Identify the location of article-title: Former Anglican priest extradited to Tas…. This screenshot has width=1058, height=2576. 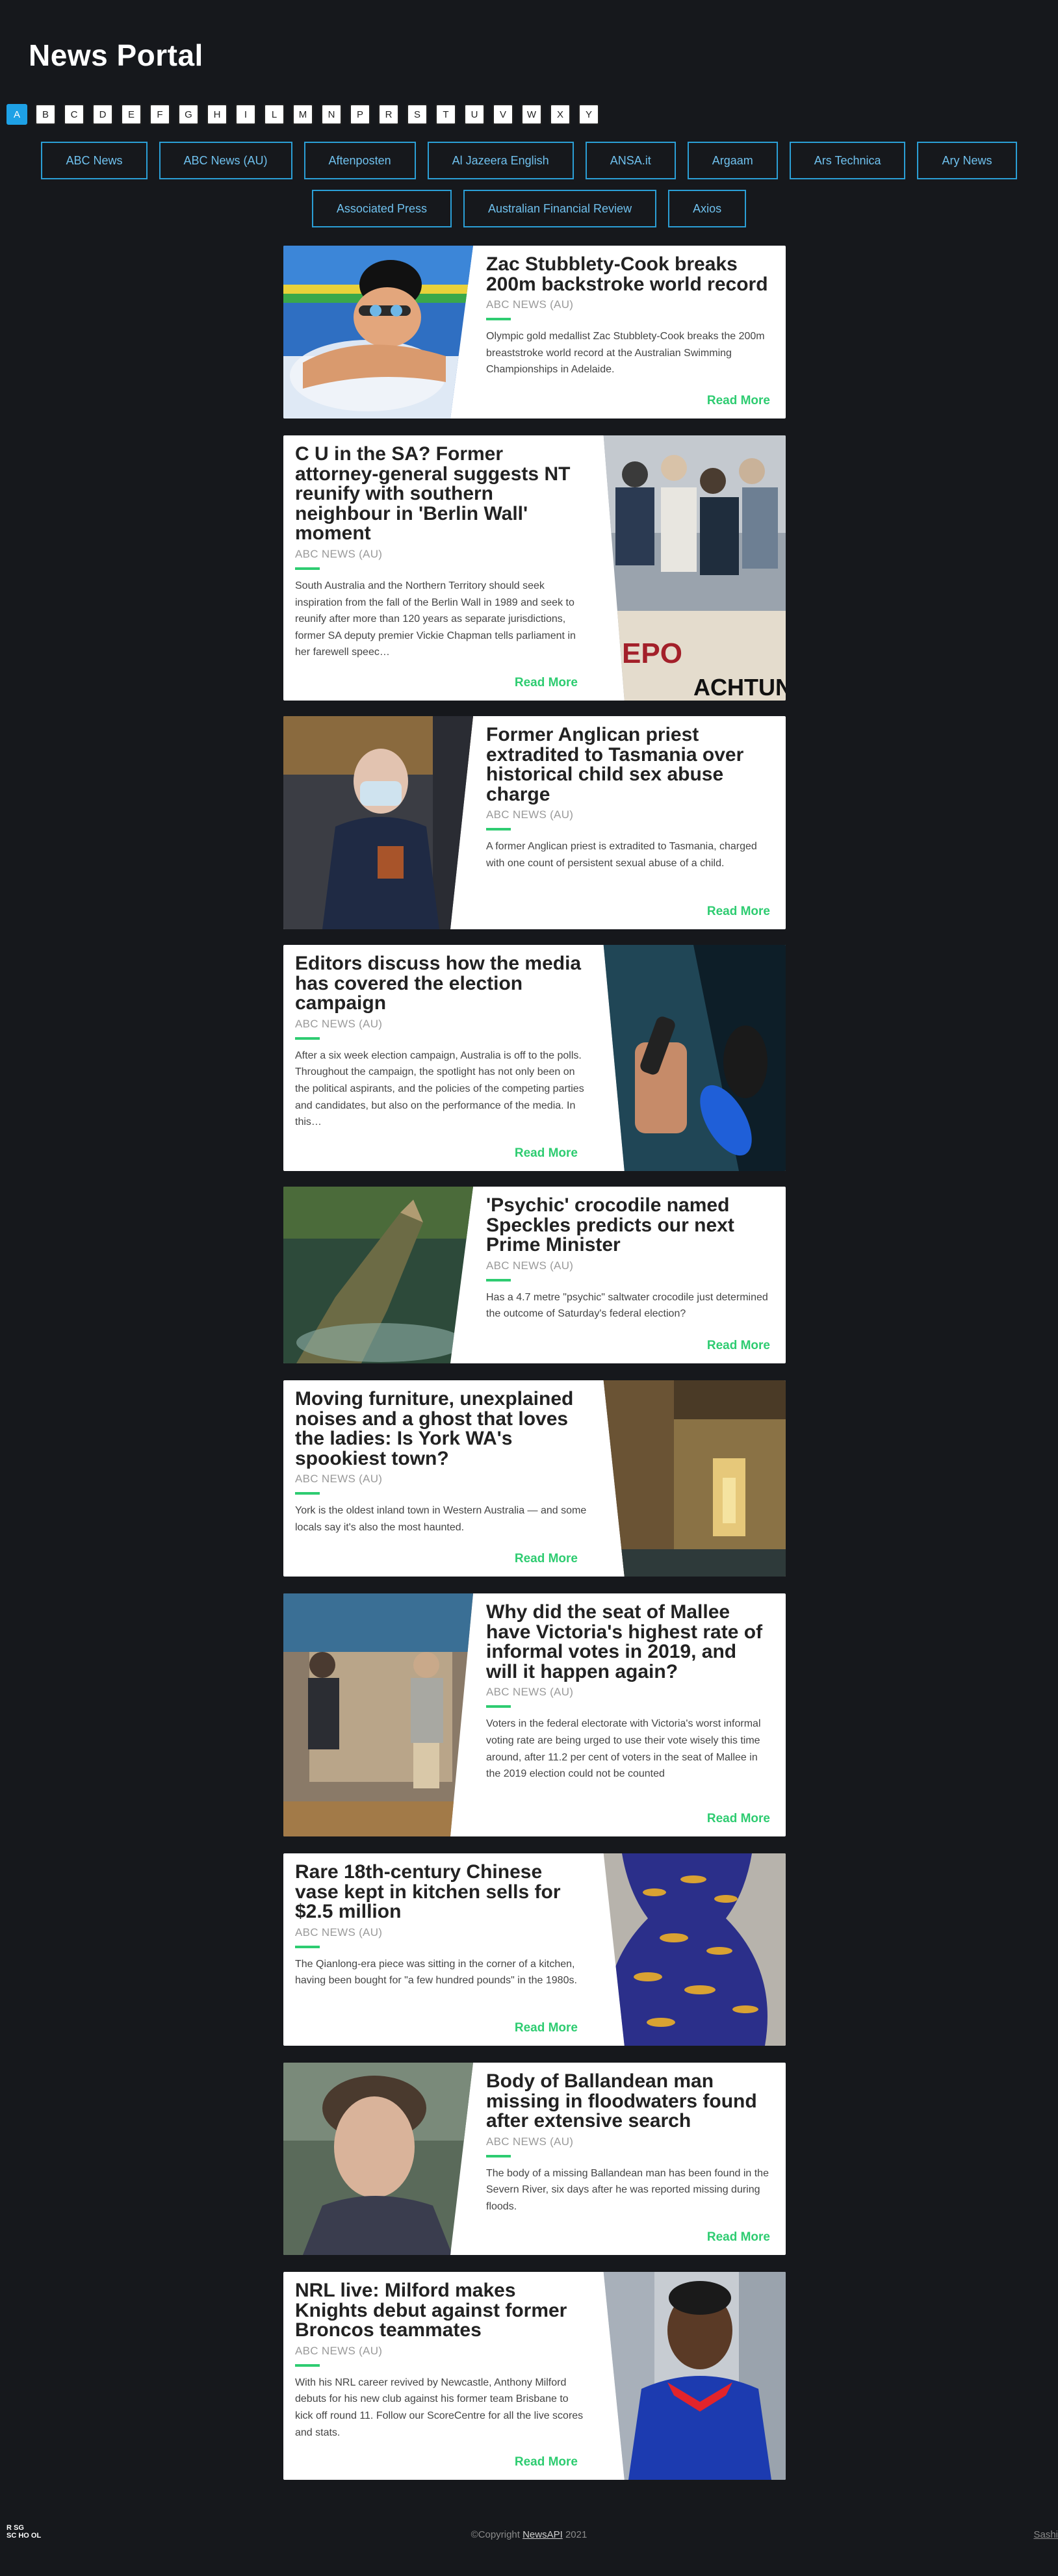
(628, 765).